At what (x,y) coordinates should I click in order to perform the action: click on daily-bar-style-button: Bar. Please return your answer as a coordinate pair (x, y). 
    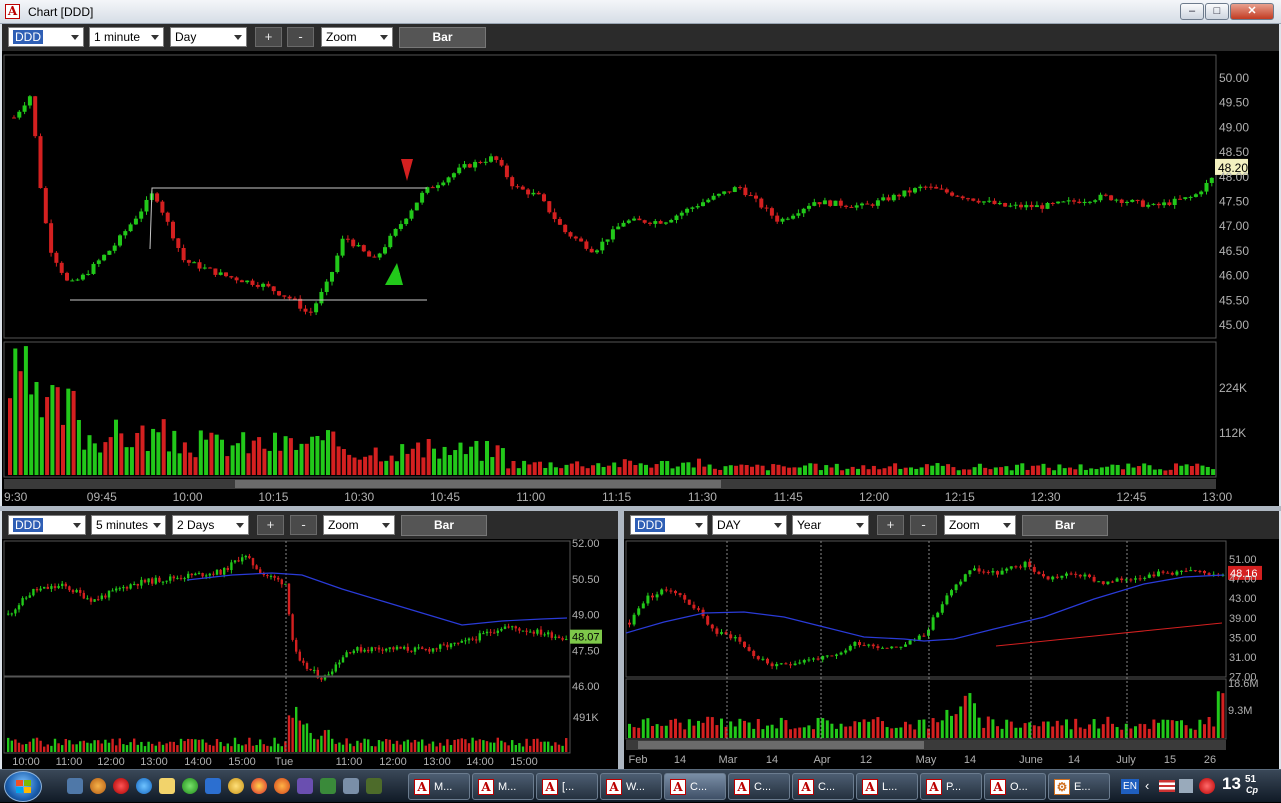
    Looking at the image, I should click on (1065, 525).